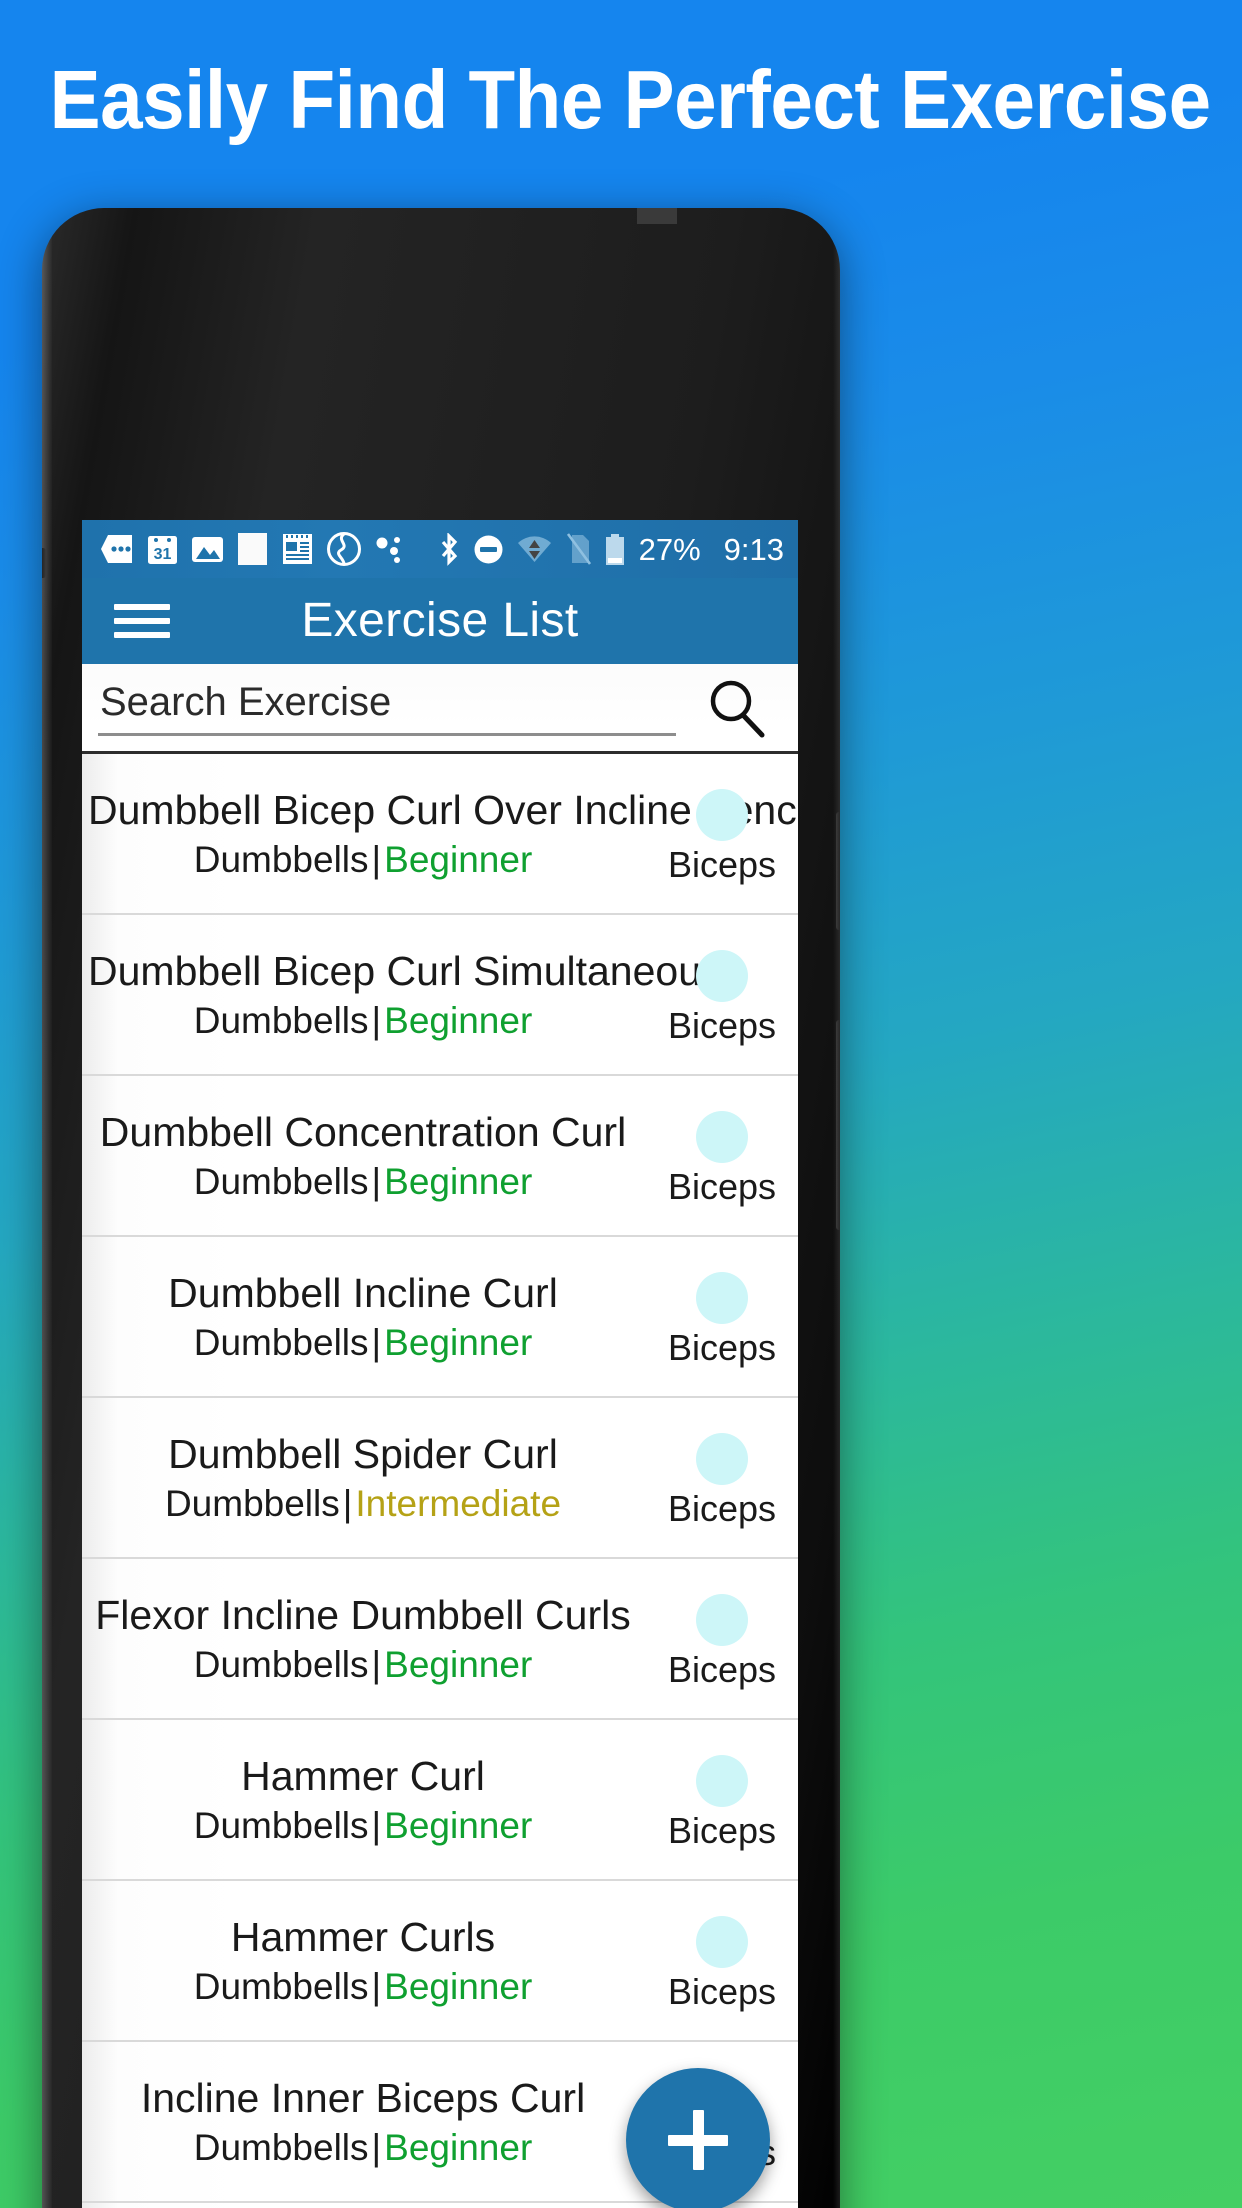 This screenshot has width=1242, height=2208. I want to click on search-icon, so click(737, 708).